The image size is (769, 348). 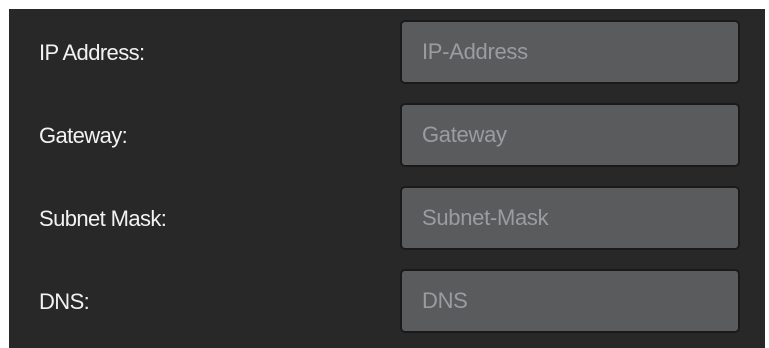 I want to click on gateway-label: Gateway:, so click(x=83, y=135).